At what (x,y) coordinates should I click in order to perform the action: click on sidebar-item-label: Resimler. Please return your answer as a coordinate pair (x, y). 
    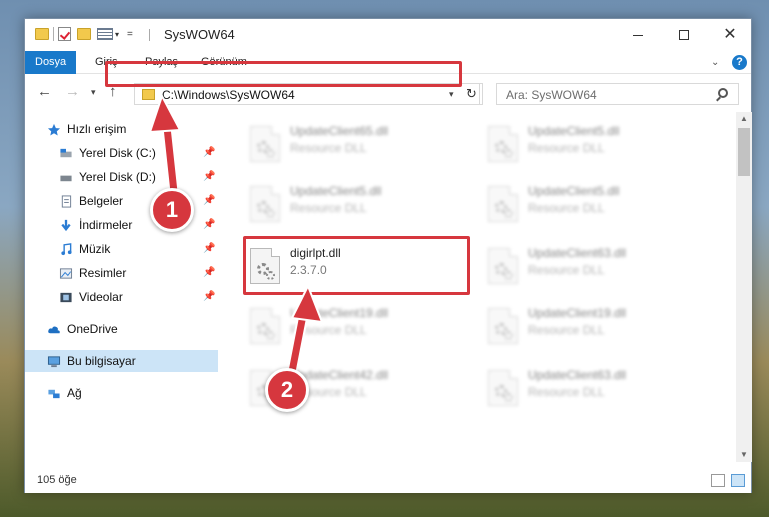
    Looking at the image, I should click on (103, 273).